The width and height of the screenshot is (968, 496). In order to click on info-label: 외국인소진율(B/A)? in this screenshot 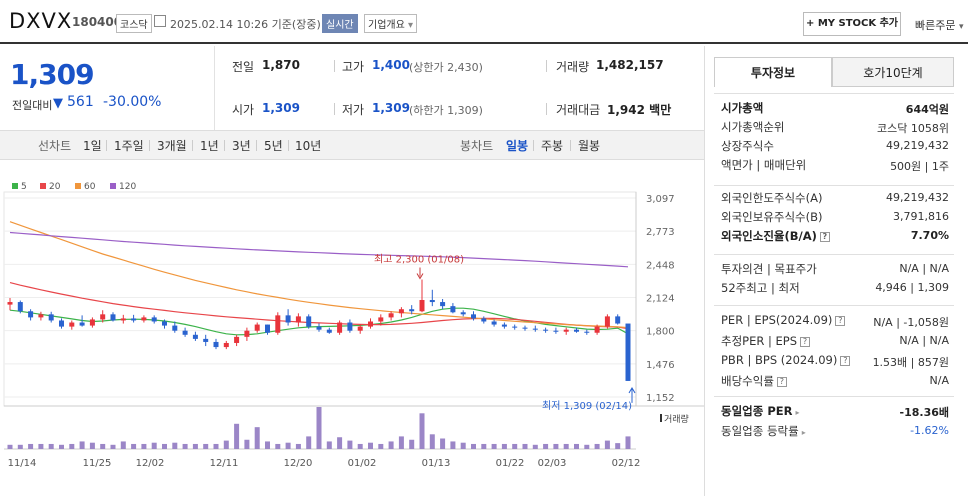, I will do `click(775, 236)`.